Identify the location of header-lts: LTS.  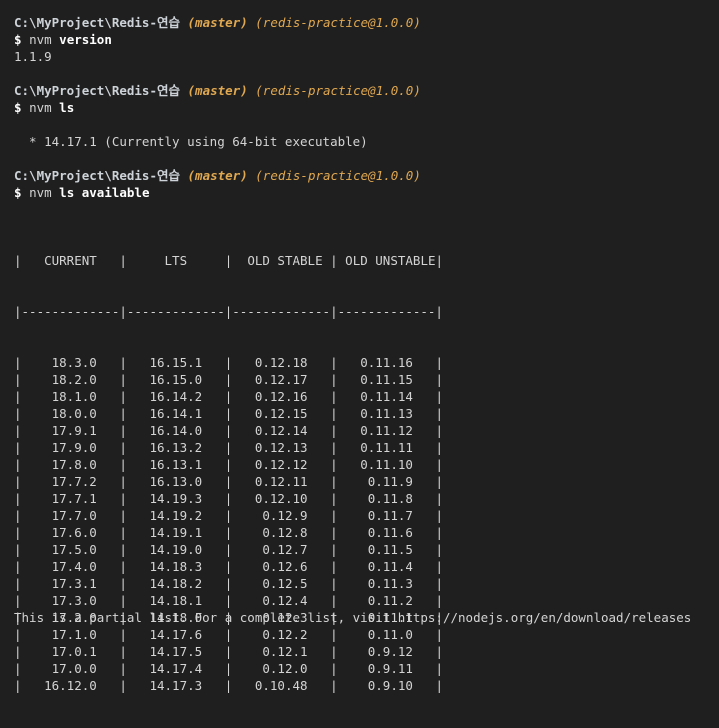
(175, 260).